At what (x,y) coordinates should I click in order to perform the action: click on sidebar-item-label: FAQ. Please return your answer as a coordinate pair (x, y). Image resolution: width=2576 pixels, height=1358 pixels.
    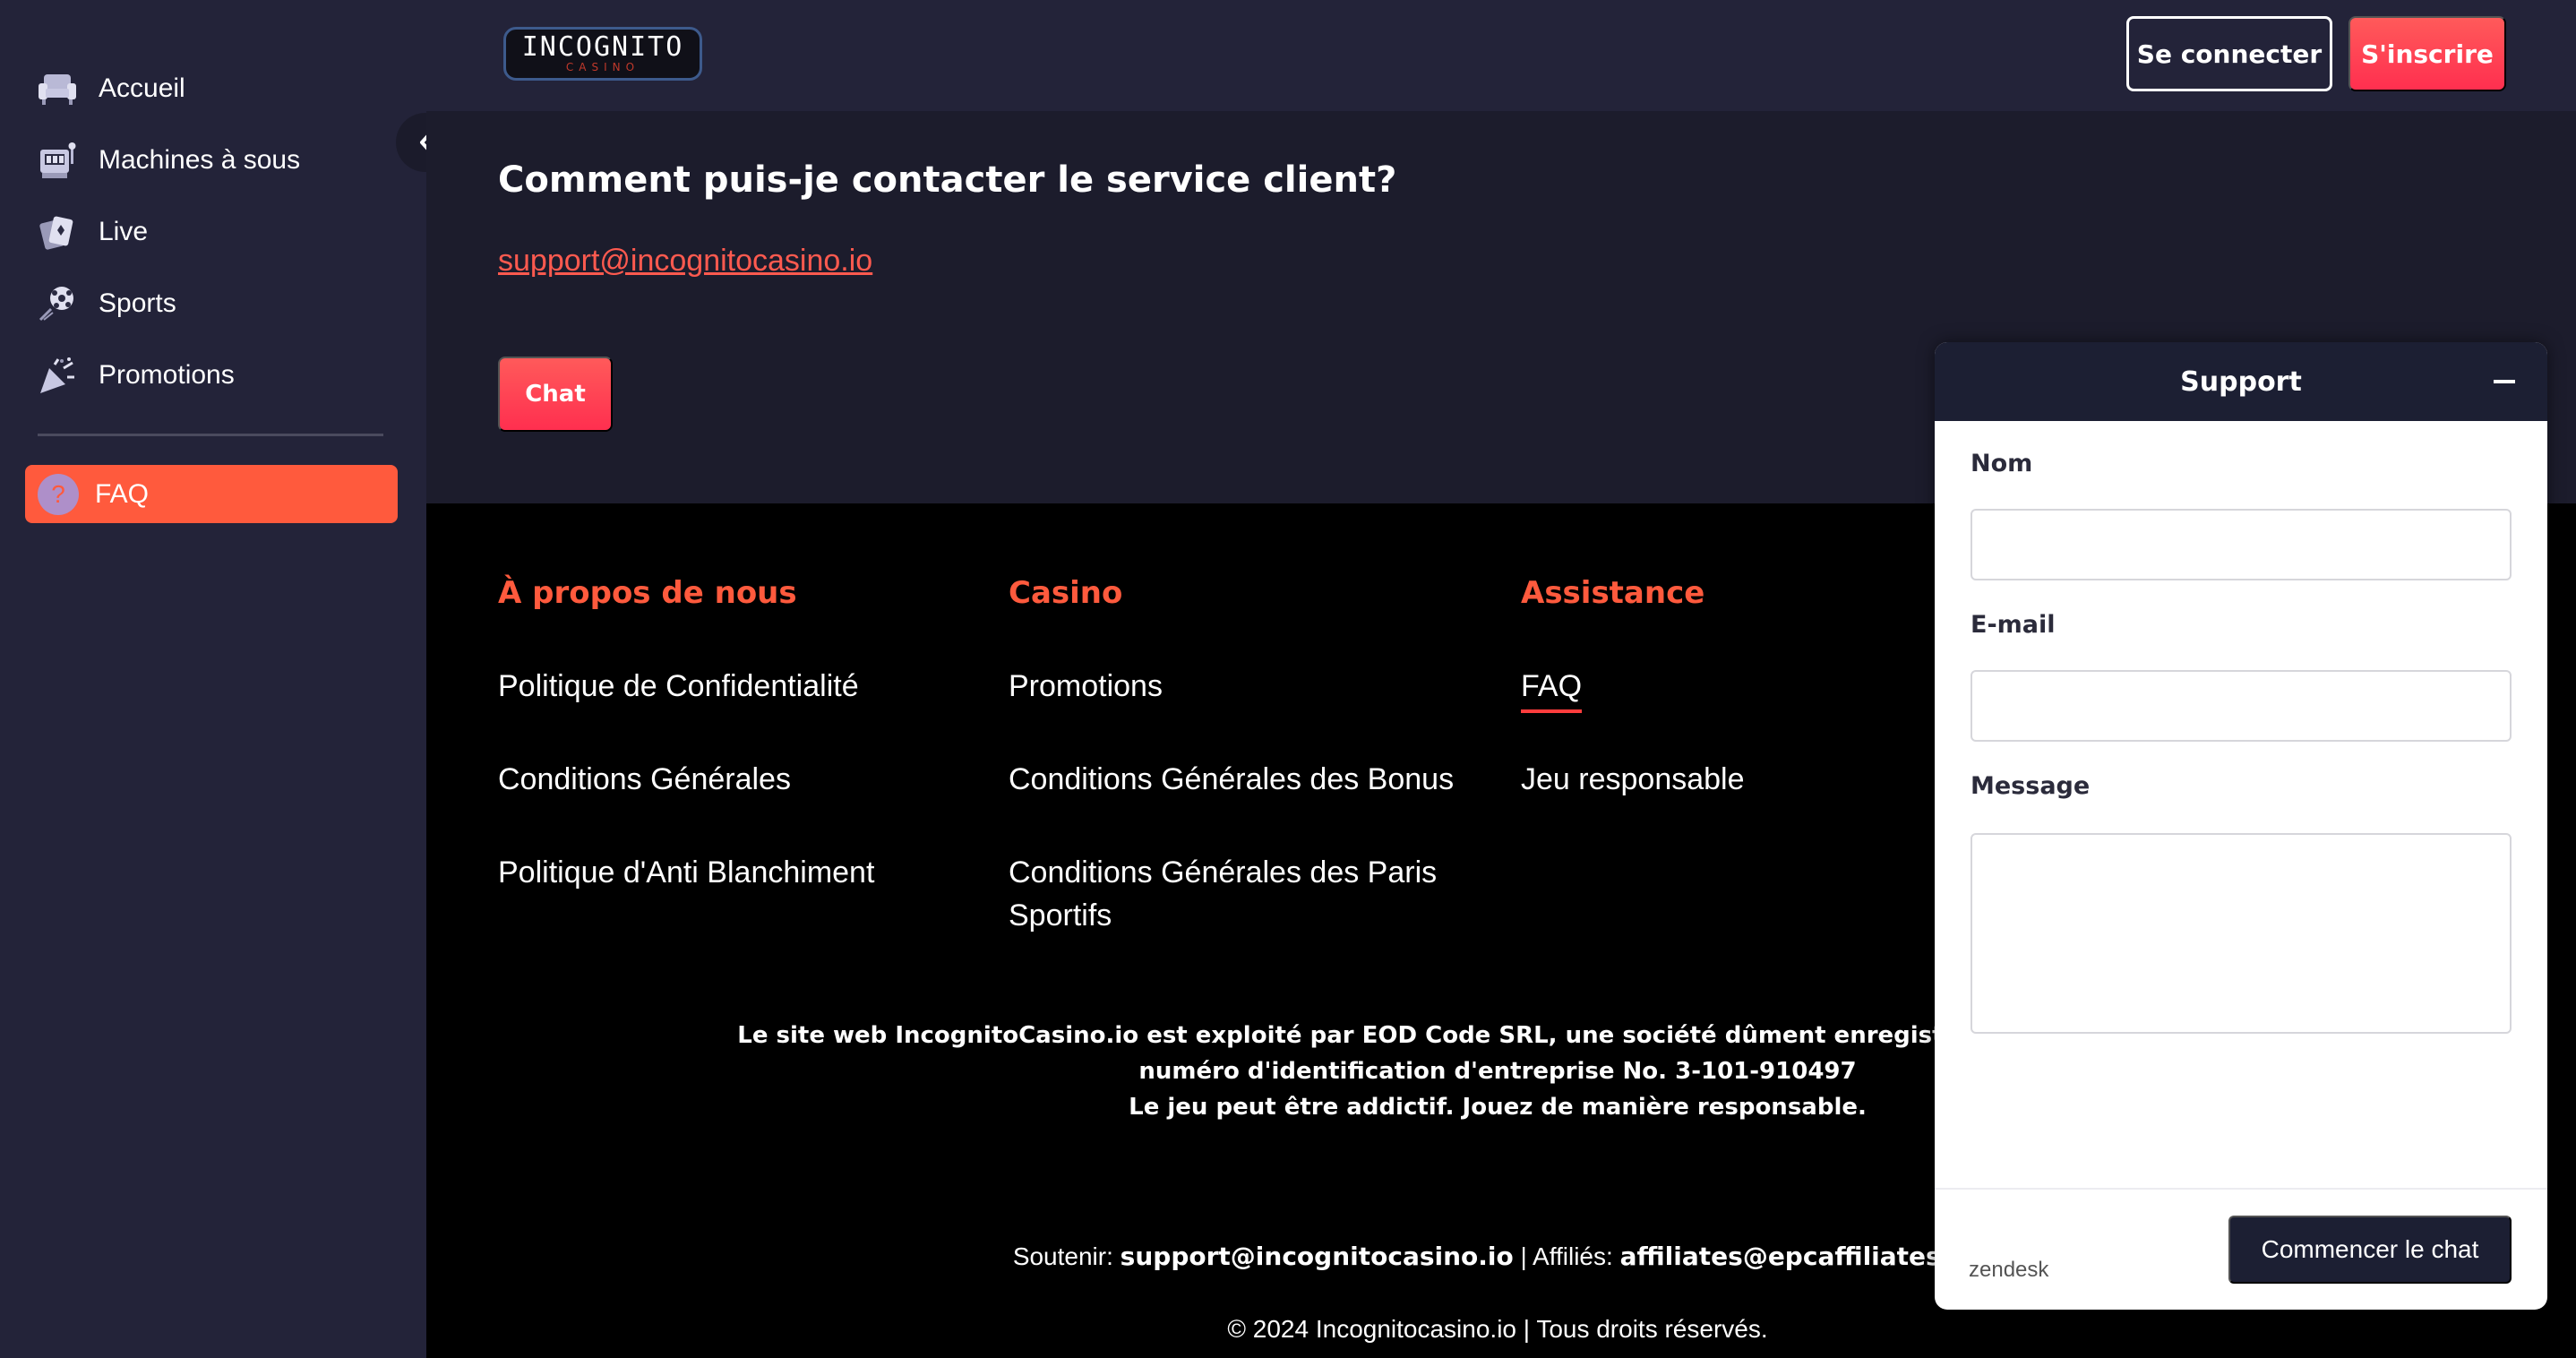
    Looking at the image, I should click on (122, 493).